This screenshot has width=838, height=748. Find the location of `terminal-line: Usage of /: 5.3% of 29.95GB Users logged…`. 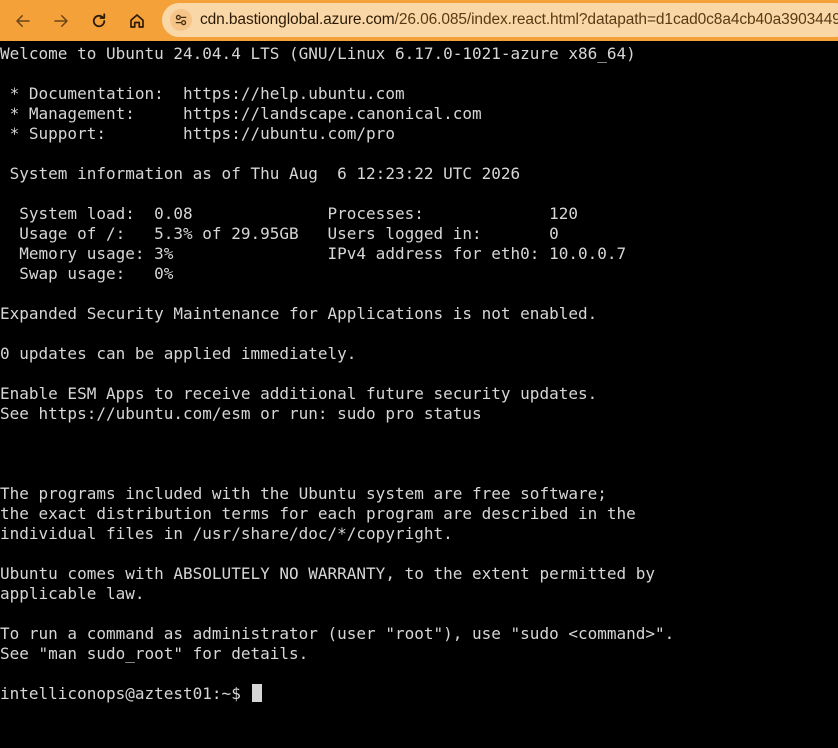

terminal-line: Usage of /: 5.3% of 29.95GB Users logged… is located at coordinates (279, 233).